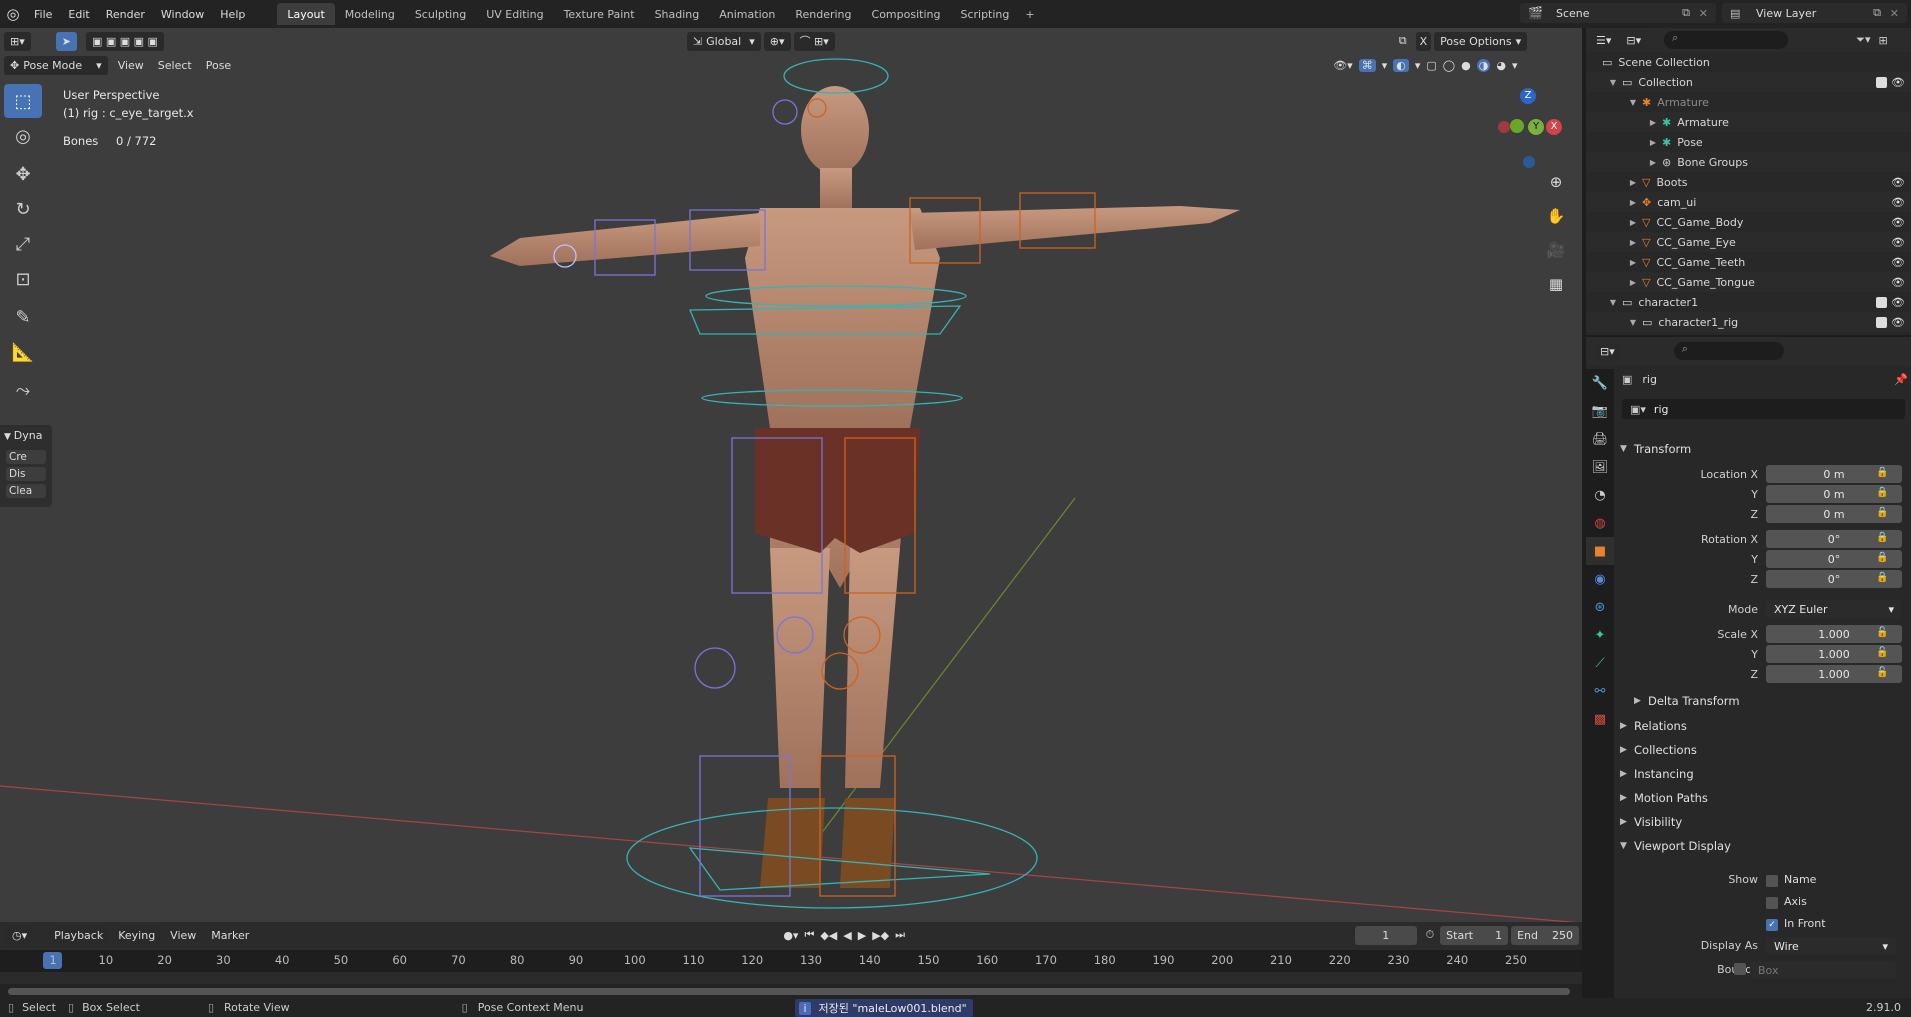  Describe the element at coordinates (862, 935) in the screenshot. I see `play-icon: ▶` at that location.